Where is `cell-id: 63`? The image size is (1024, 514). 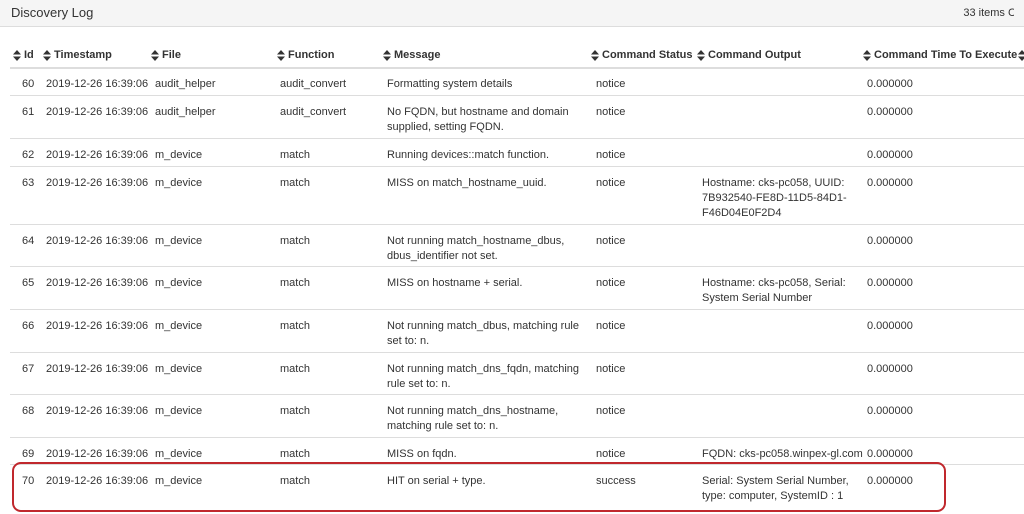
cell-id: 63 is located at coordinates (28, 183).